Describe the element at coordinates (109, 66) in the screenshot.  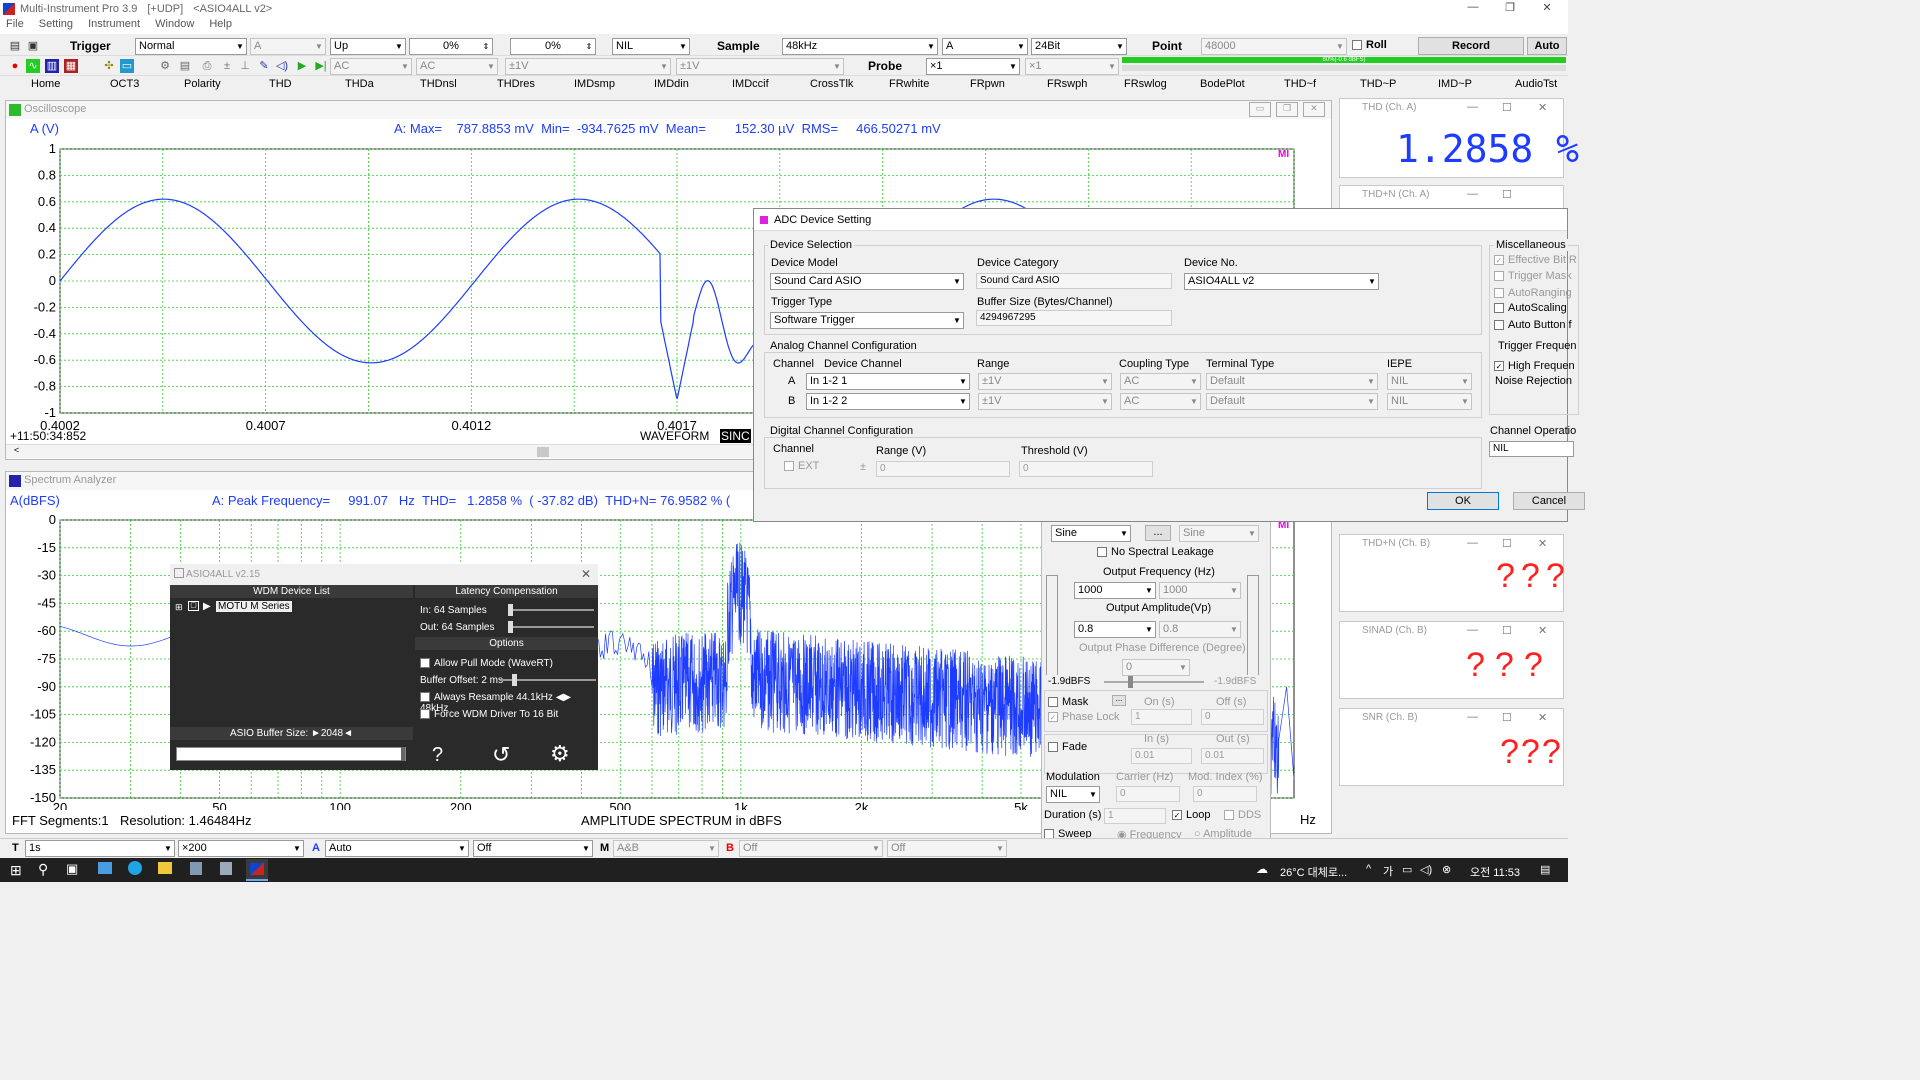
I see `generator-icon: ✣` at that location.